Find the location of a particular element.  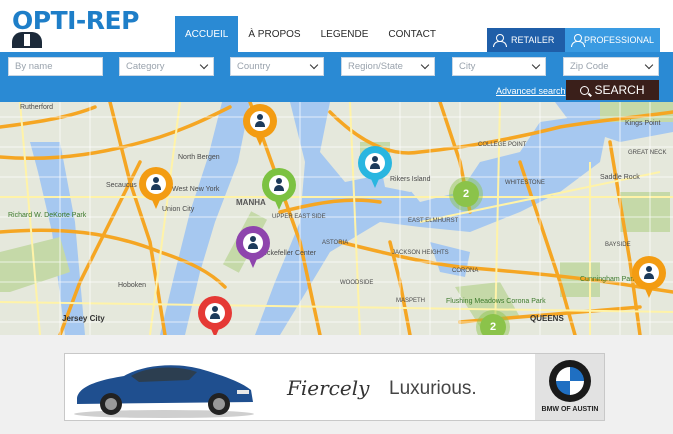

map-label-corona: CORONA is located at coordinates (465, 271).